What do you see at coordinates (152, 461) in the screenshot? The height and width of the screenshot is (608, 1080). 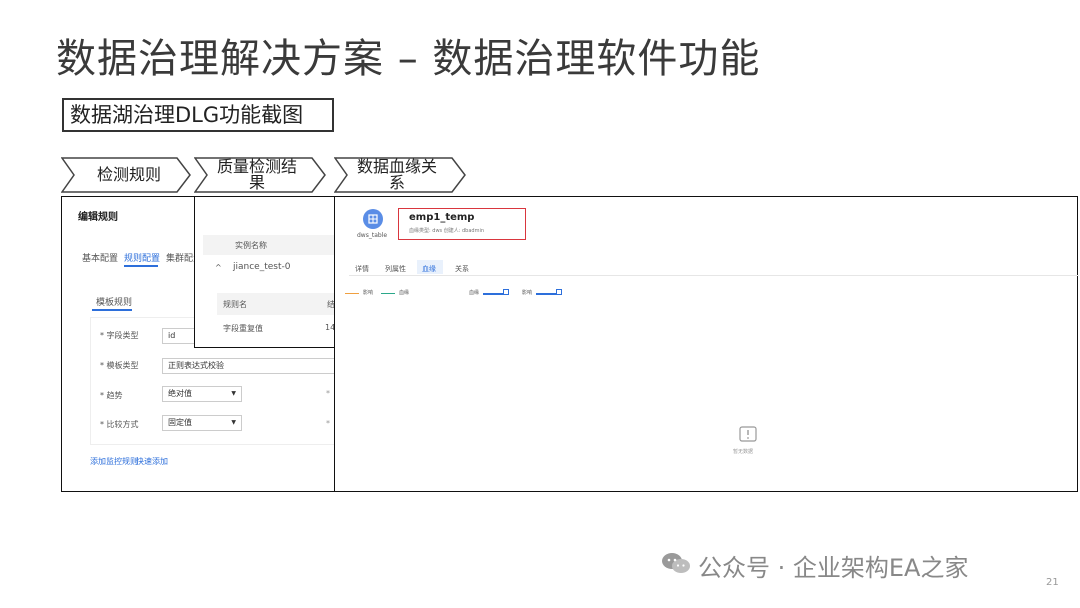 I see `quick-add-link: 快速添加` at bounding box center [152, 461].